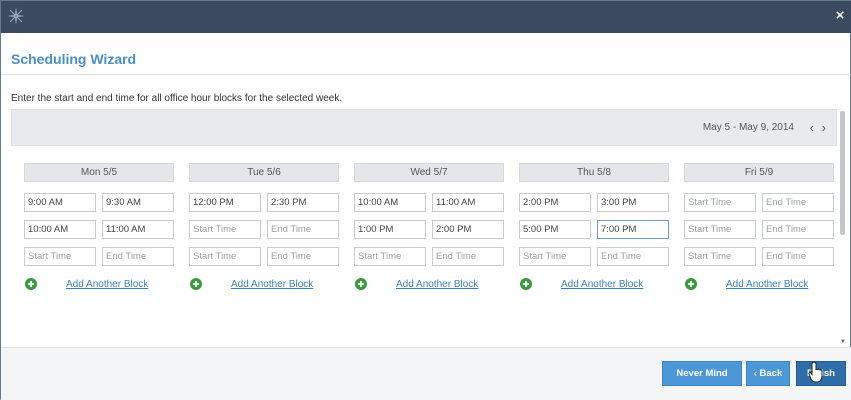 Image resolution: width=851 pixels, height=400 pixels. What do you see at coordinates (429, 172) in the screenshot?
I see `day-header: Wed 5/7` at bounding box center [429, 172].